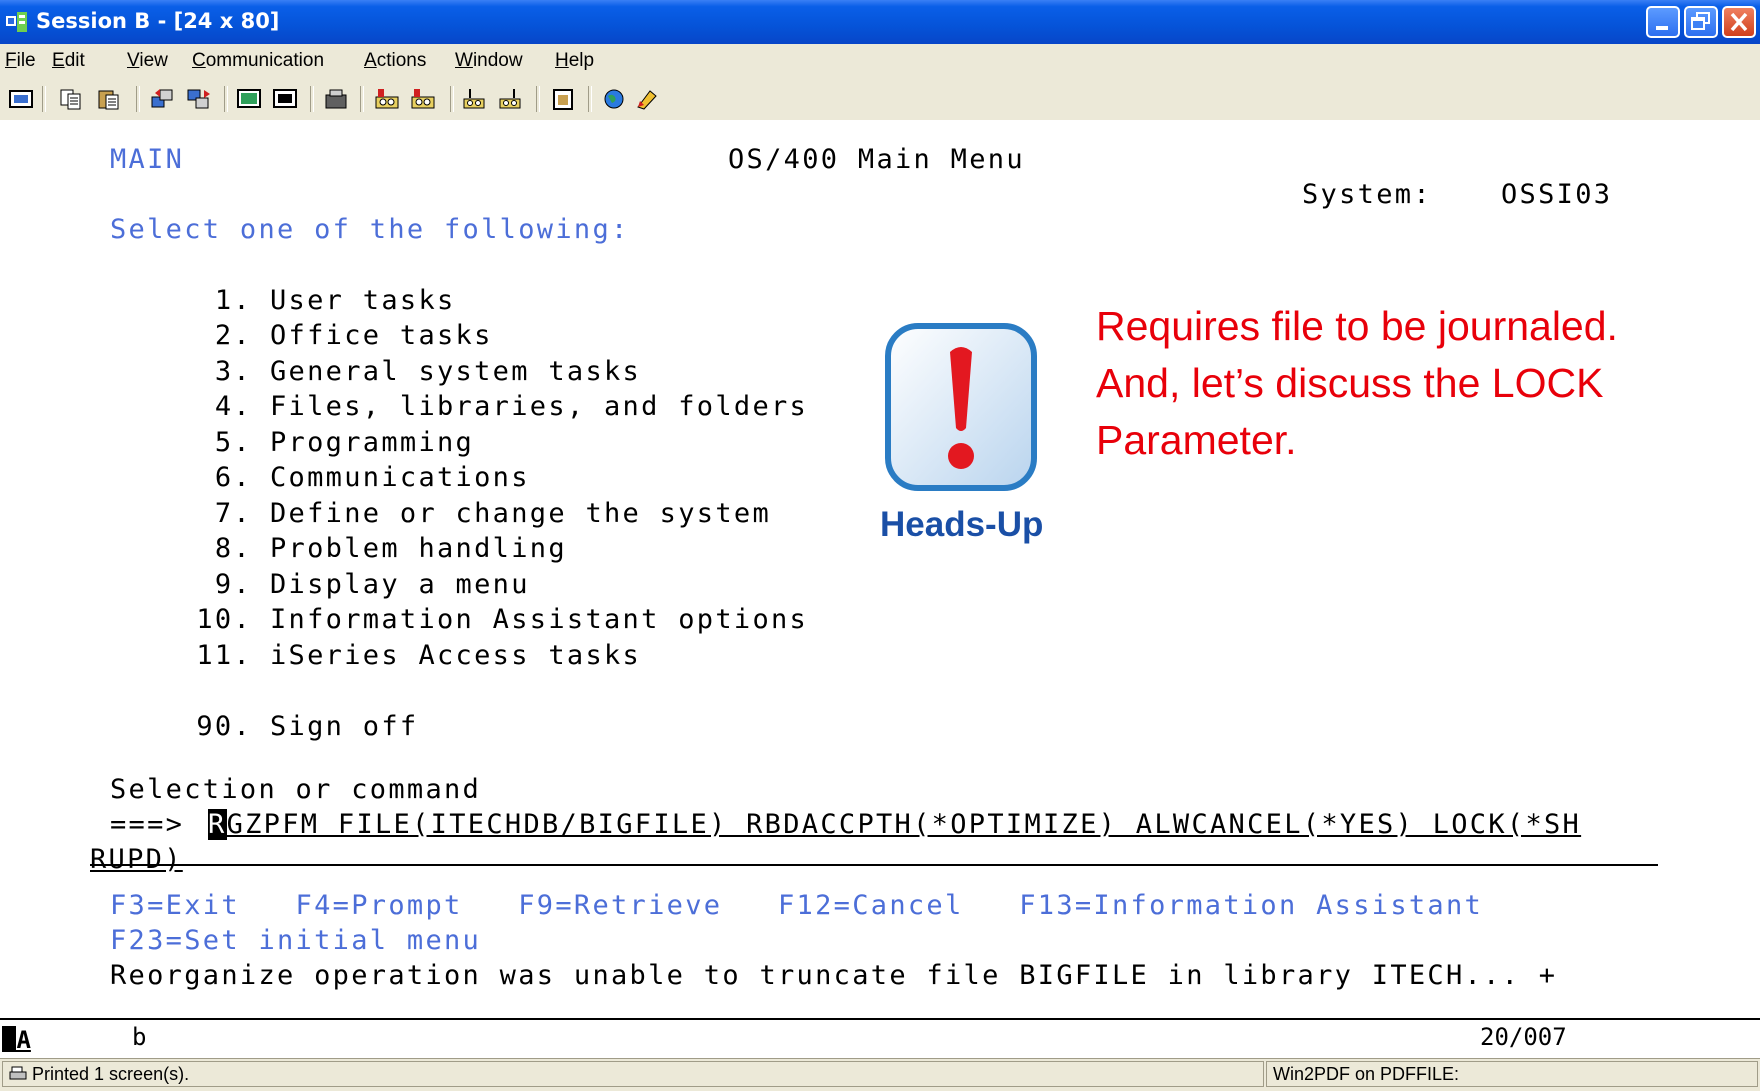 This screenshot has width=1760, height=1091. What do you see at coordinates (539, 619) in the screenshot?
I see `option-label: Information Assistant options` at bounding box center [539, 619].